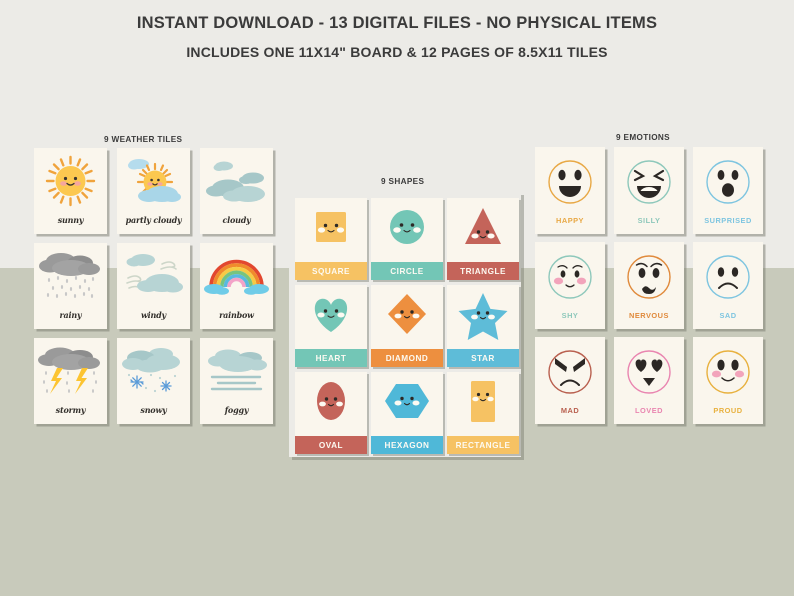 This screenshot has width=794, height=596. I want to click on weather-card-foggy: foggy, so click(236, 381).